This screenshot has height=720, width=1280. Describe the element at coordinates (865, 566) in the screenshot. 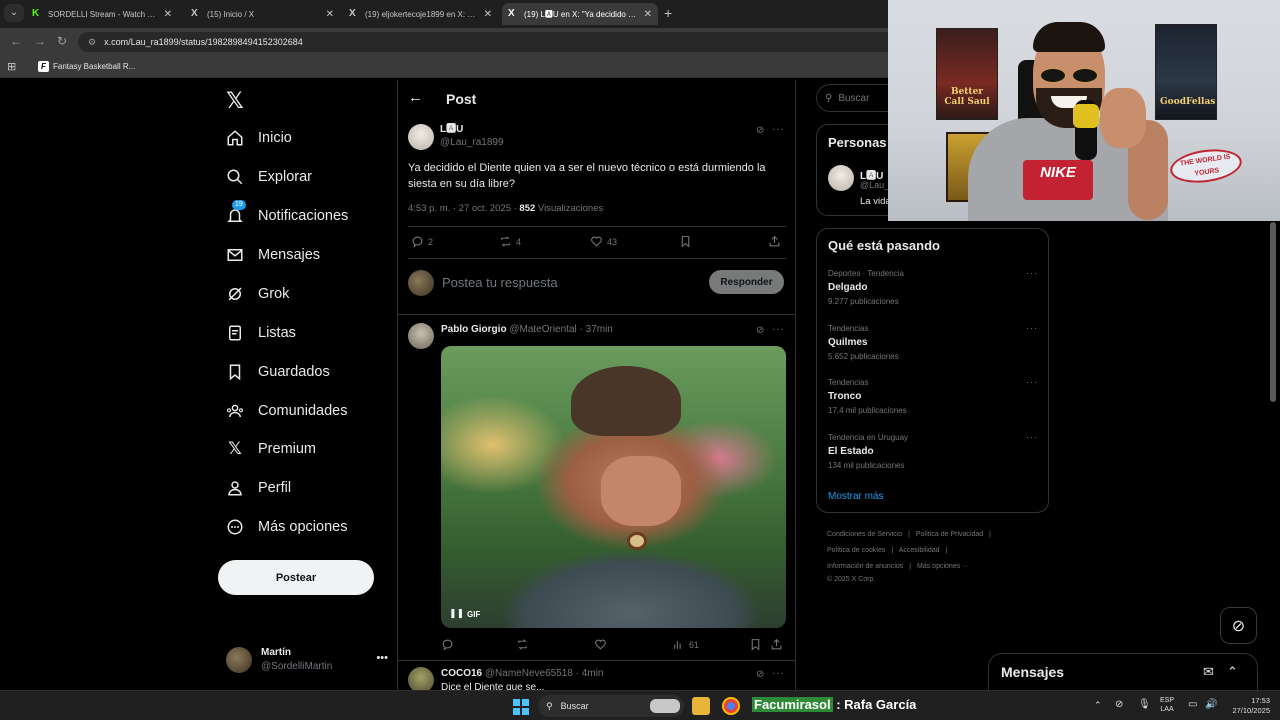

I see `footer-link: Información de anuncios` at that location.